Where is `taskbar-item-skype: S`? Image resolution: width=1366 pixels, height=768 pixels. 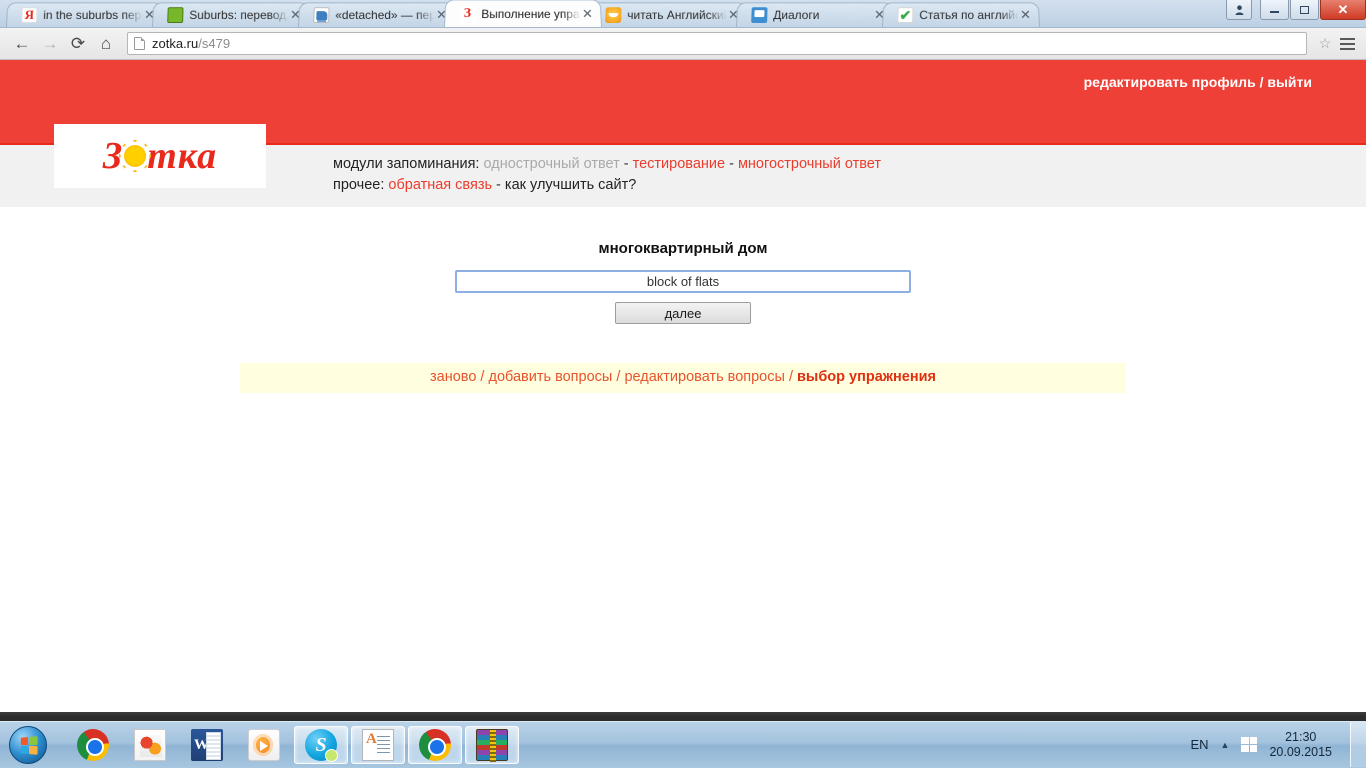 taskbar-item-skype: S is located at coordinates (321, 745).